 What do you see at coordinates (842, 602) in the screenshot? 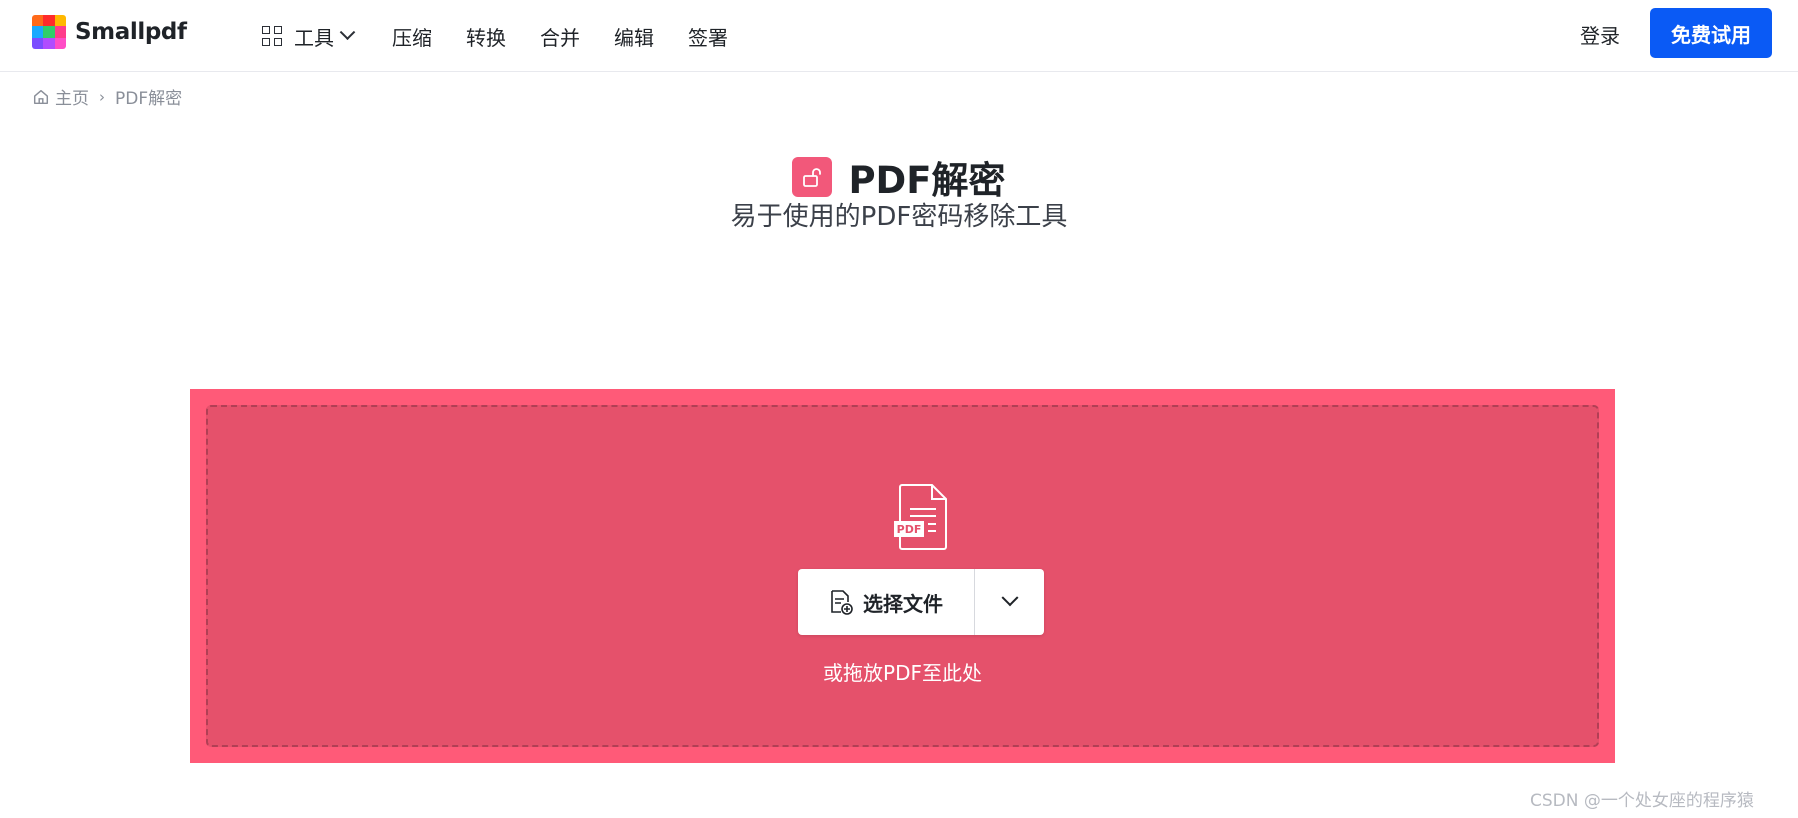
I see `add-file-icon` at bounding box center [842, 602].